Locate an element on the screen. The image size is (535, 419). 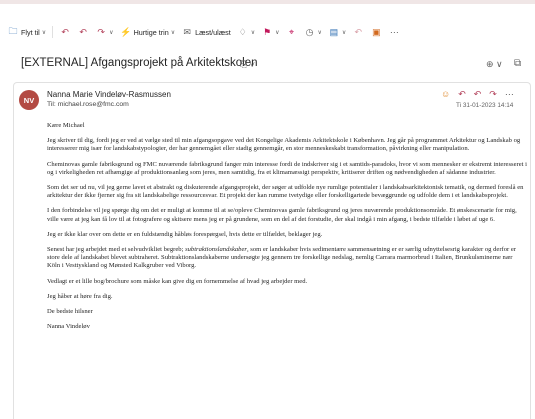
move-to-label: Flyt til is located at coordinates (30, 32).